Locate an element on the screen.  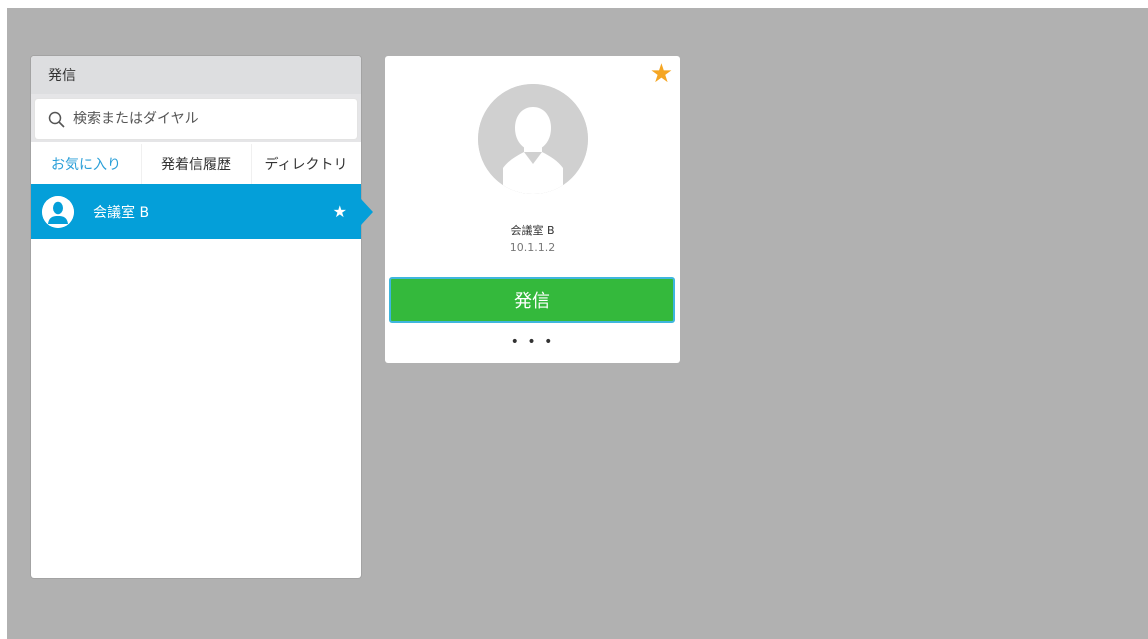
tab-favorites: お気に入り is located at coordinates (86, 164).